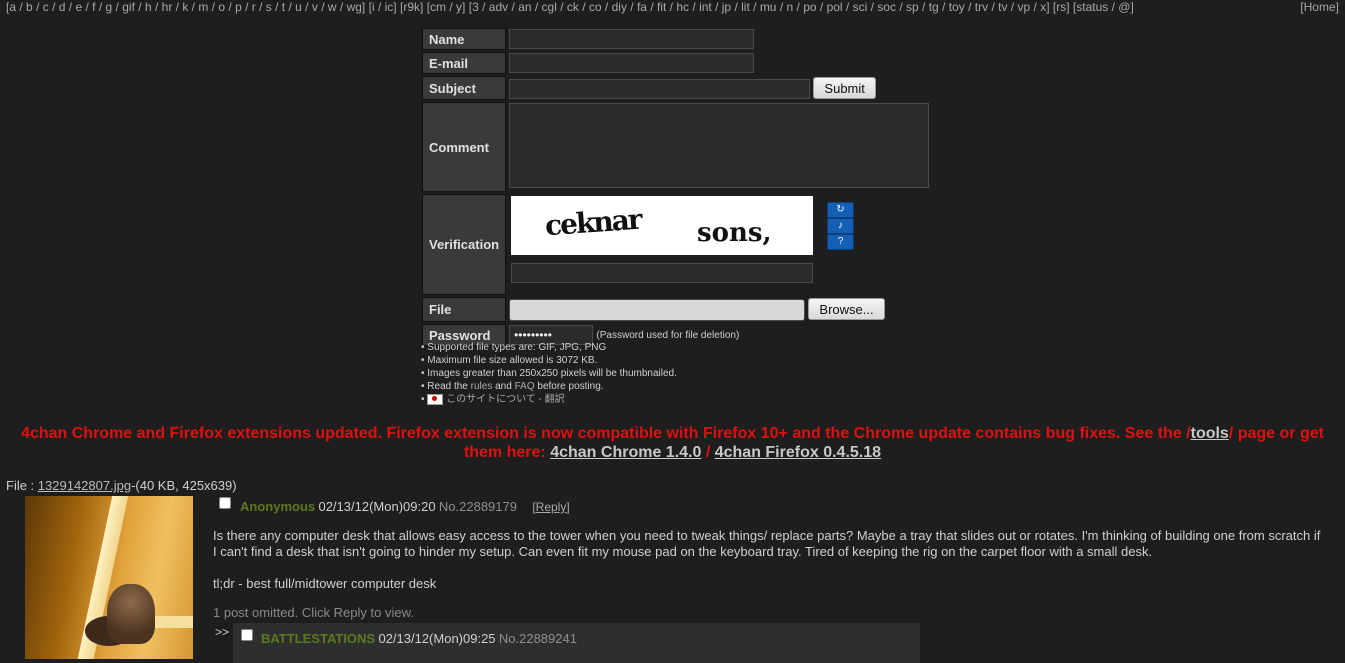  Describe the element at coordinates (225, 503) in the screenshot. I see `op-delete-checkbox` at that location.